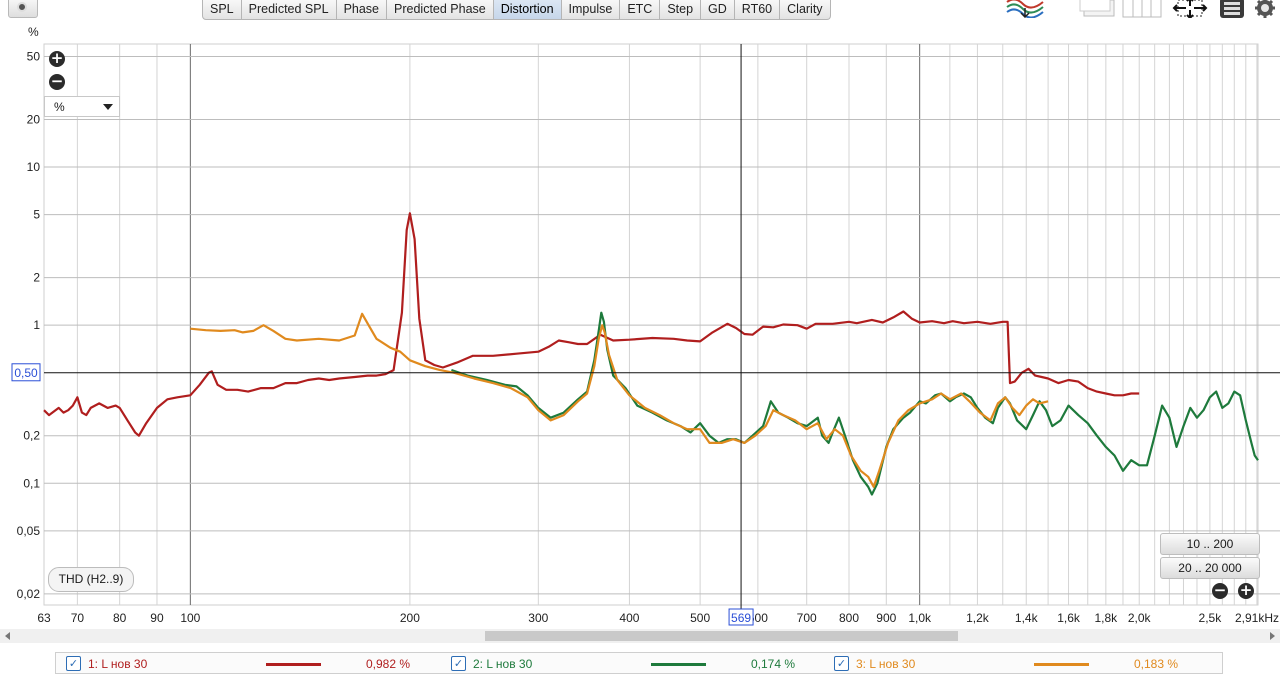  I want to click on horizontal-scrollbar, so click(640, 636).